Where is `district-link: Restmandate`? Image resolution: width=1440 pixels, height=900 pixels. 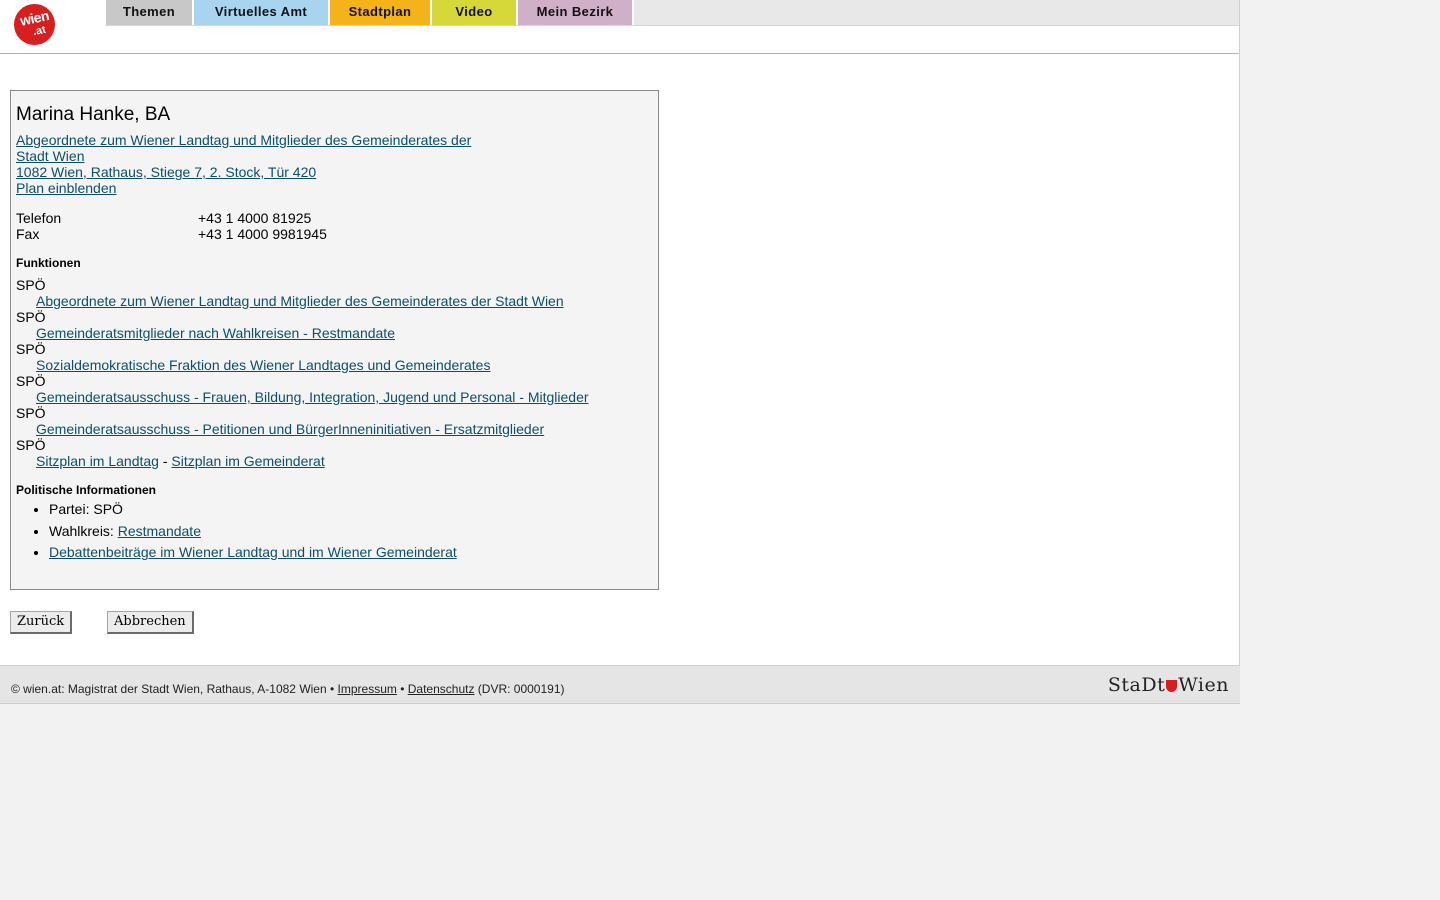 district-link: Restmandate is located at coordinates (159, 531).